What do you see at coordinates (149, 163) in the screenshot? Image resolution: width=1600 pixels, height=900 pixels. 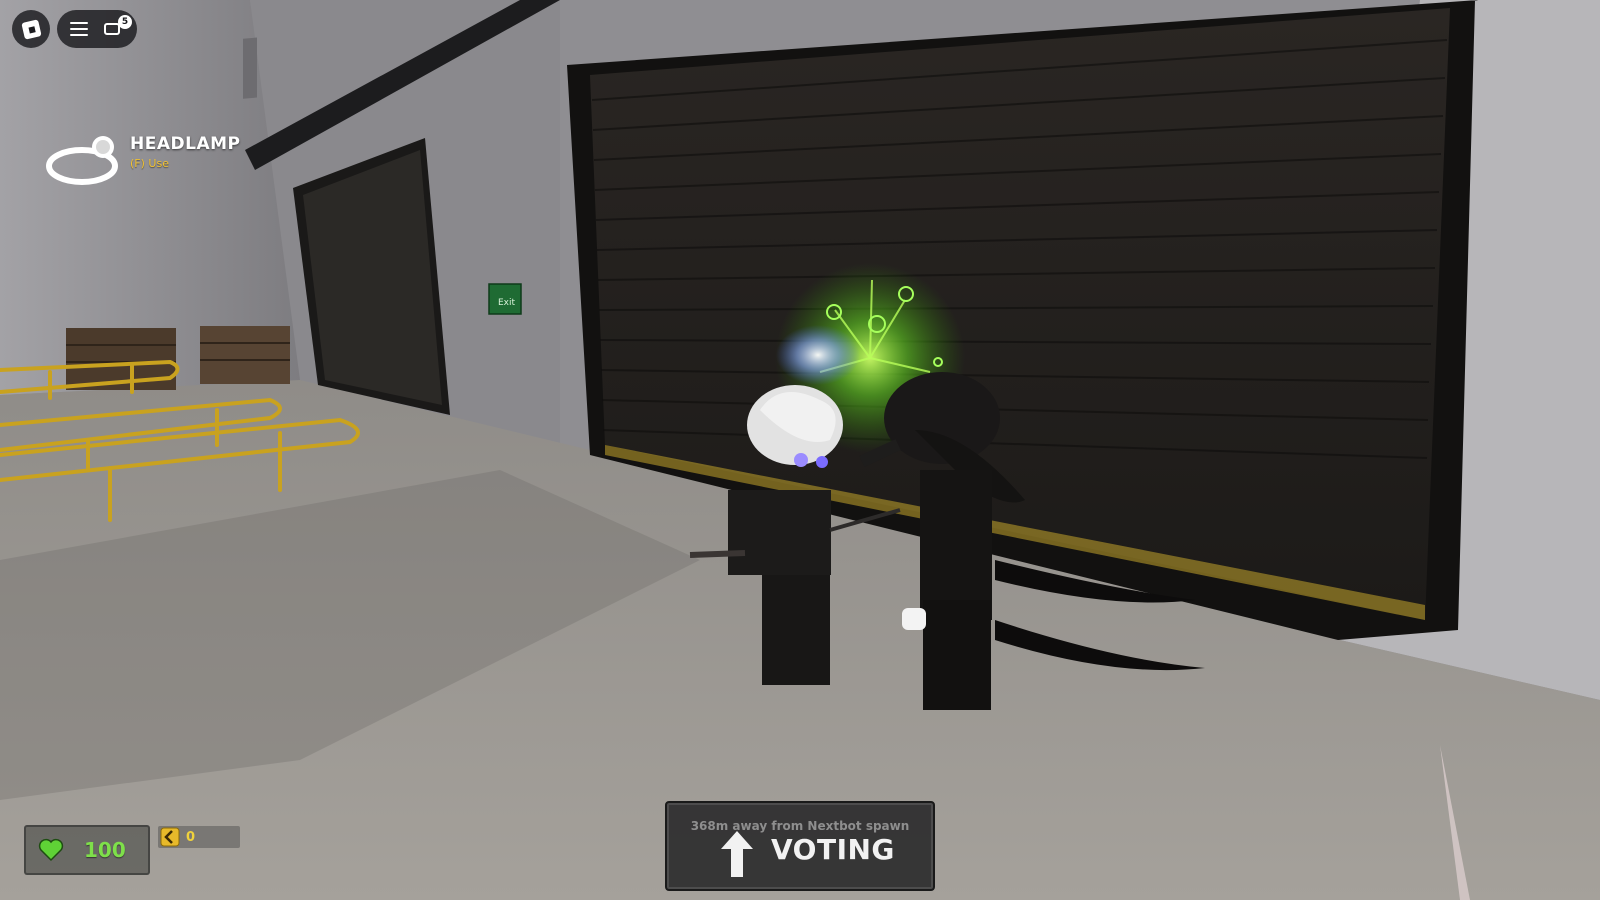 I see `item-use-hint: (F) Use` at bounding box center [149, 163].